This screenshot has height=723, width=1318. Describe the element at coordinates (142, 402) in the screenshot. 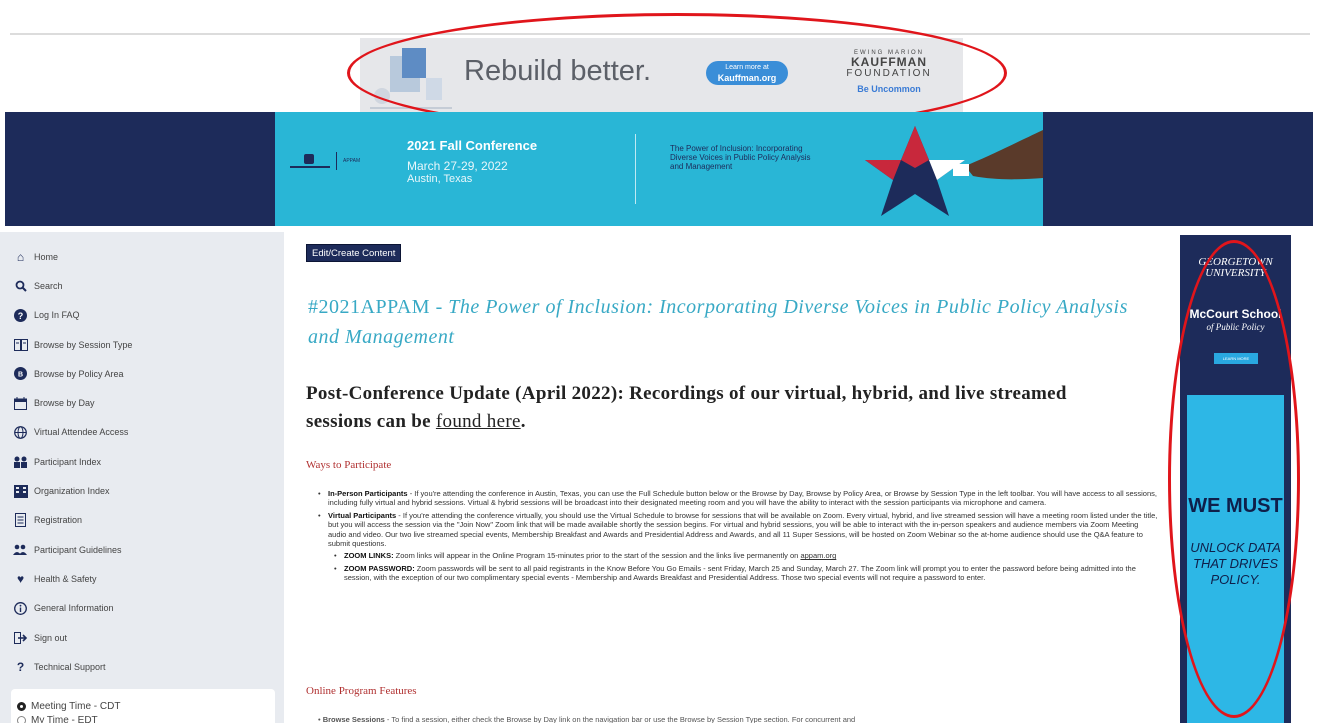

I see `sidebar-item-browse-day: Browse by Day` at that location.